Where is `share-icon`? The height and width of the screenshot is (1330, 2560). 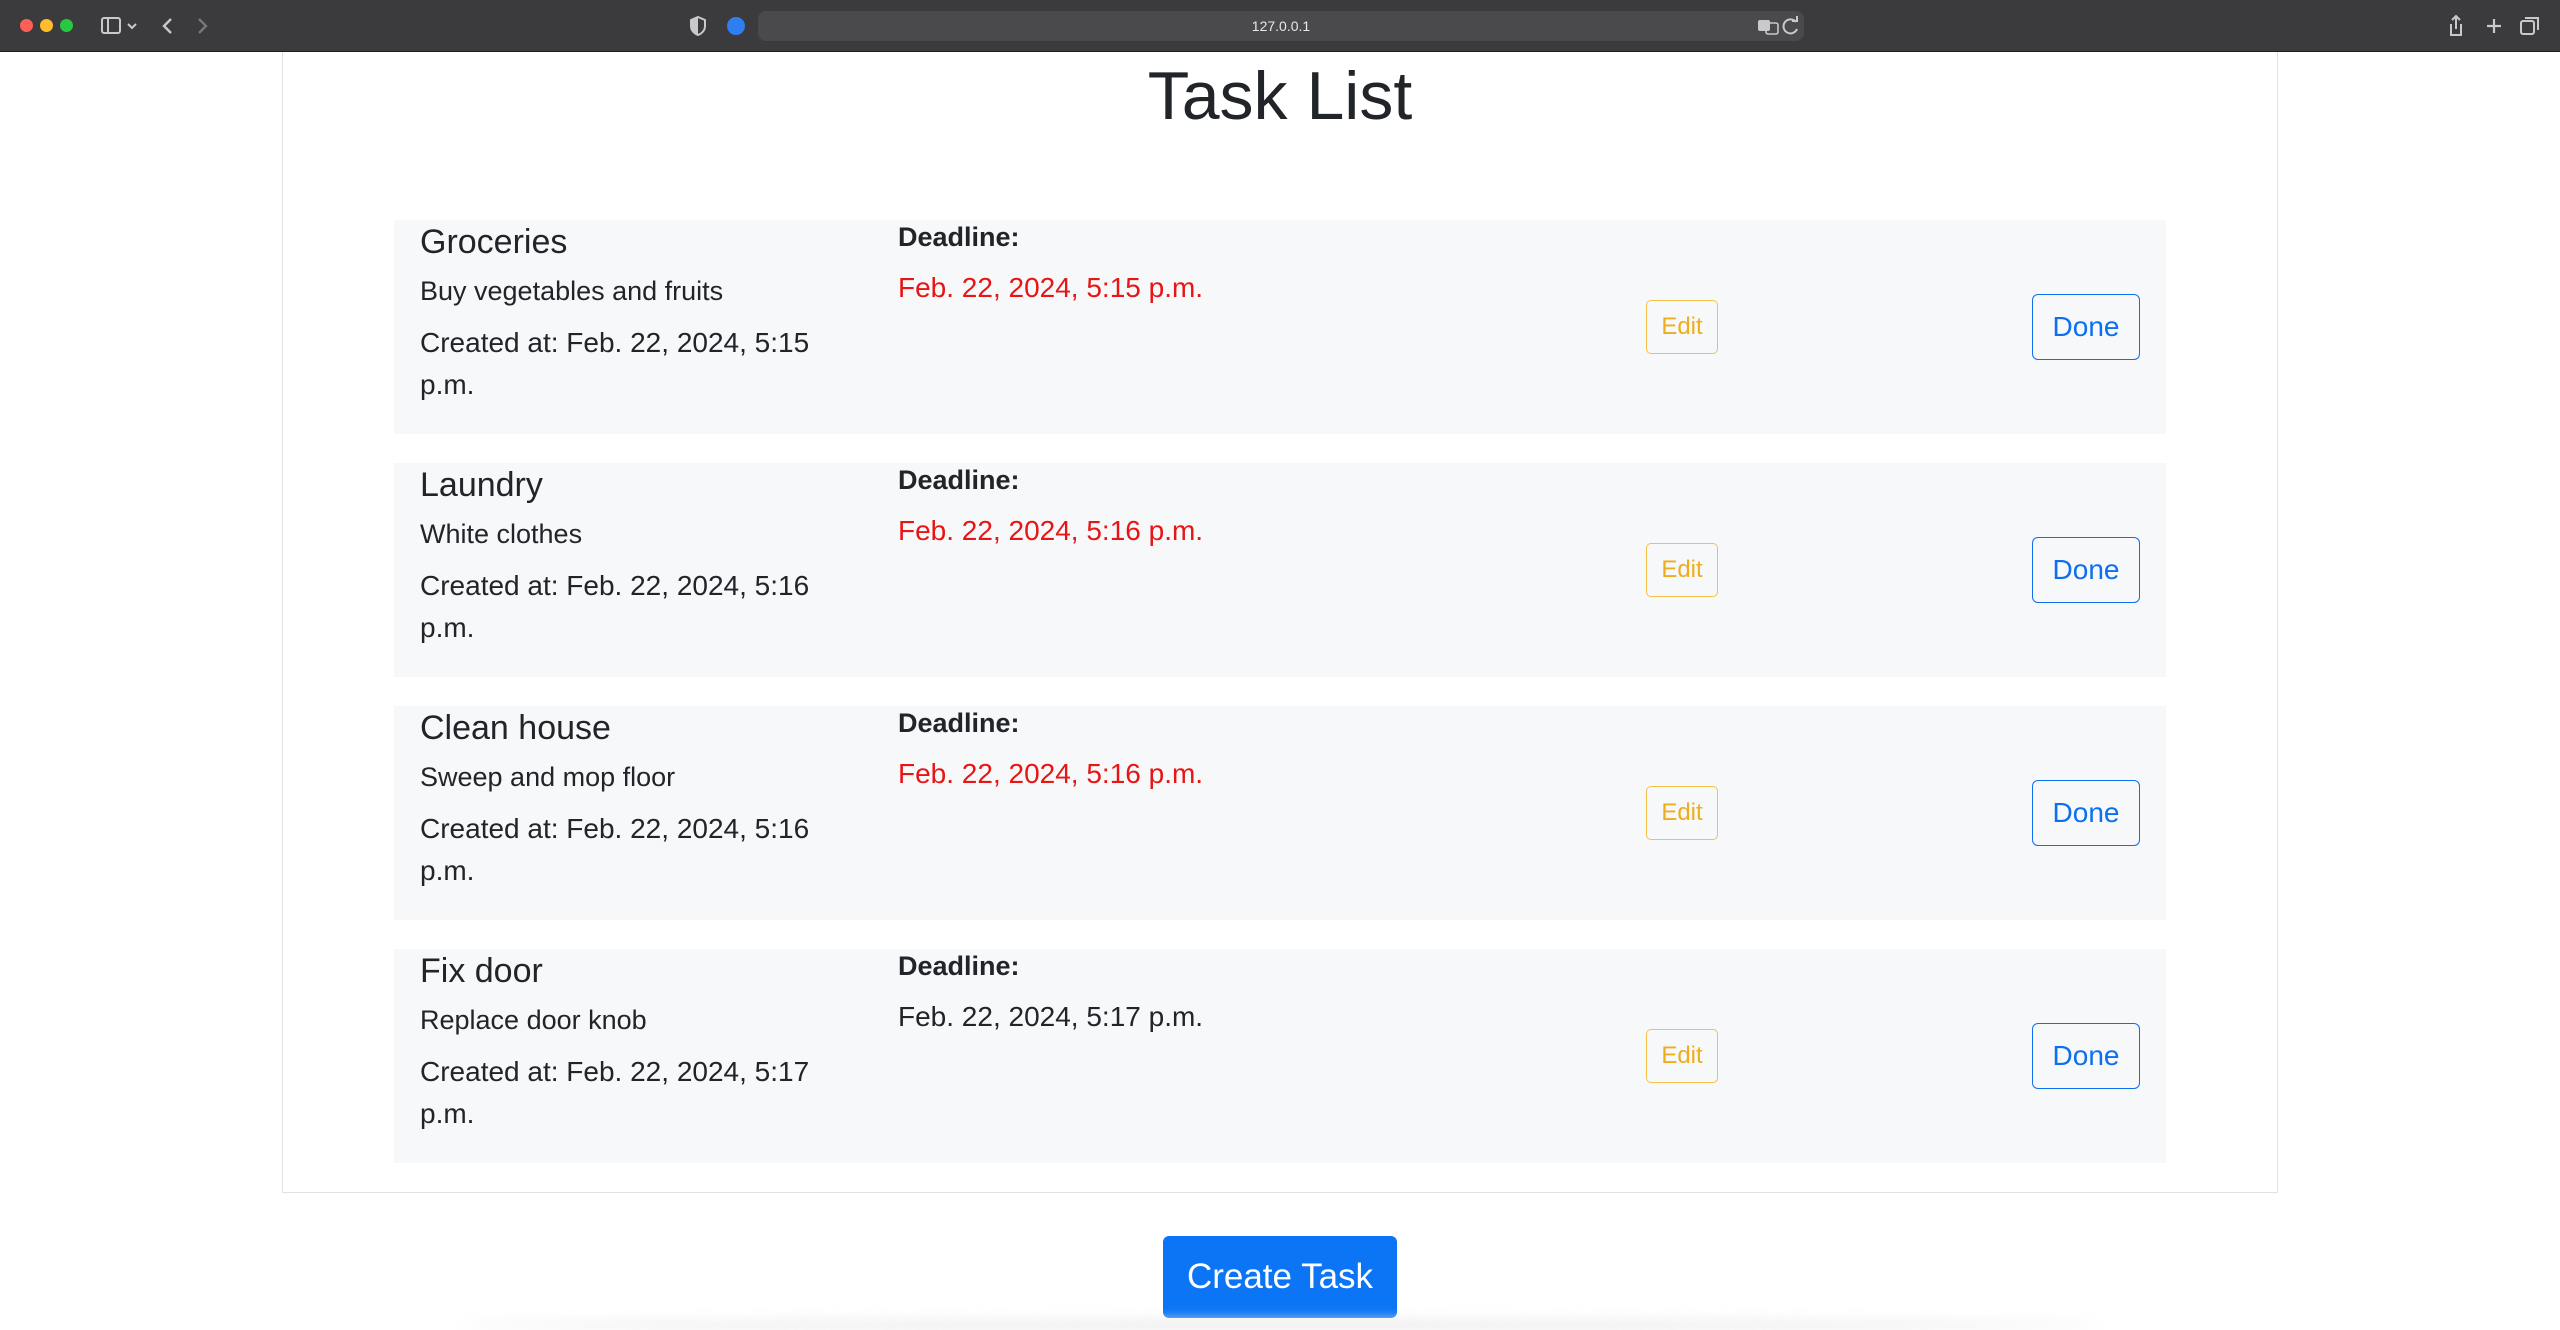 share-icon is located at coordinates (2456, 26).